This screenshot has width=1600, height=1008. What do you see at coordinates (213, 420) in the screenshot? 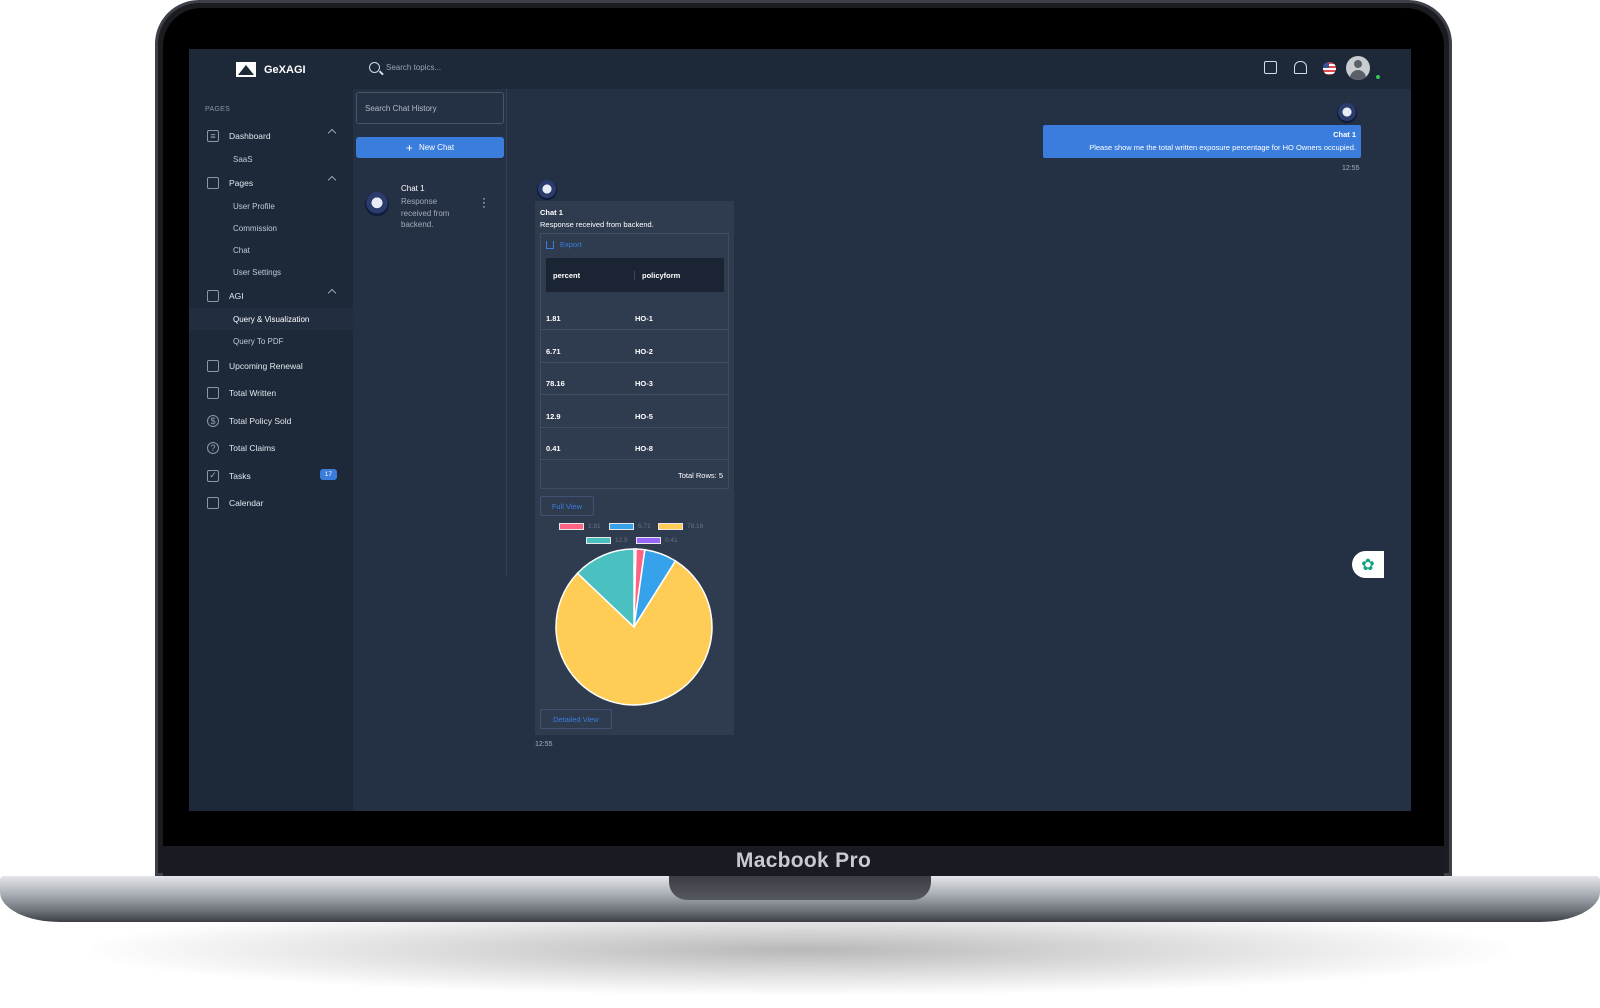
I see `dollar-icon: $` at bounding box center [213, 420].